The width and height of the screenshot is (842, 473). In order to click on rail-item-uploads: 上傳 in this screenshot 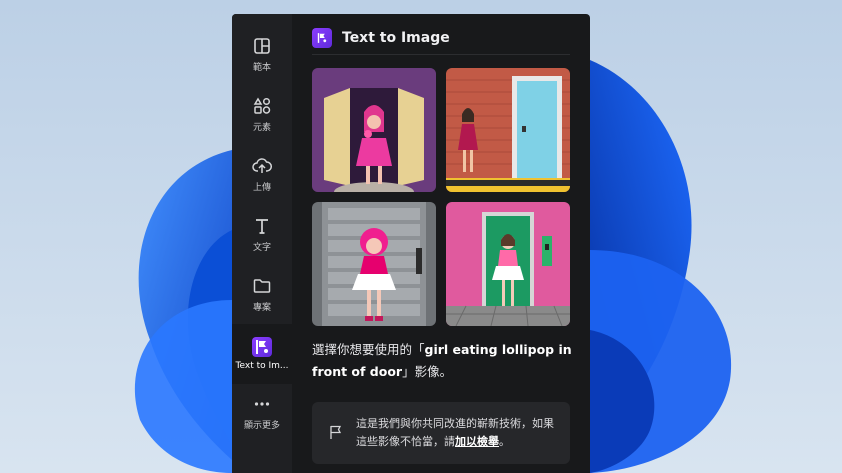, I will do `click(262, 174)`.